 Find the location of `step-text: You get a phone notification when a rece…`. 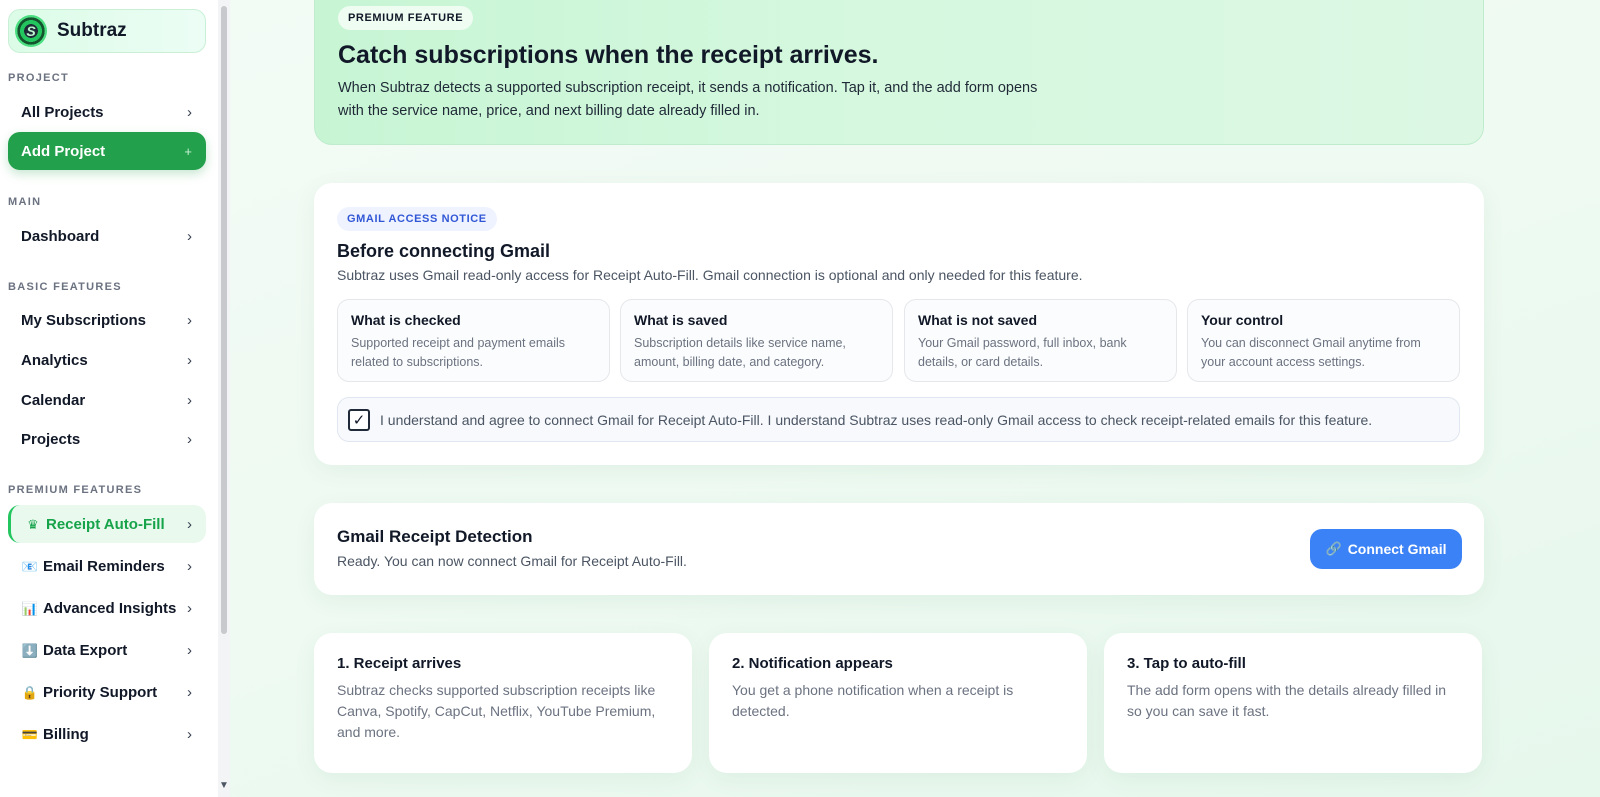

step-text: You get a phone notification when a rece… is located at coordinates (873, 700).